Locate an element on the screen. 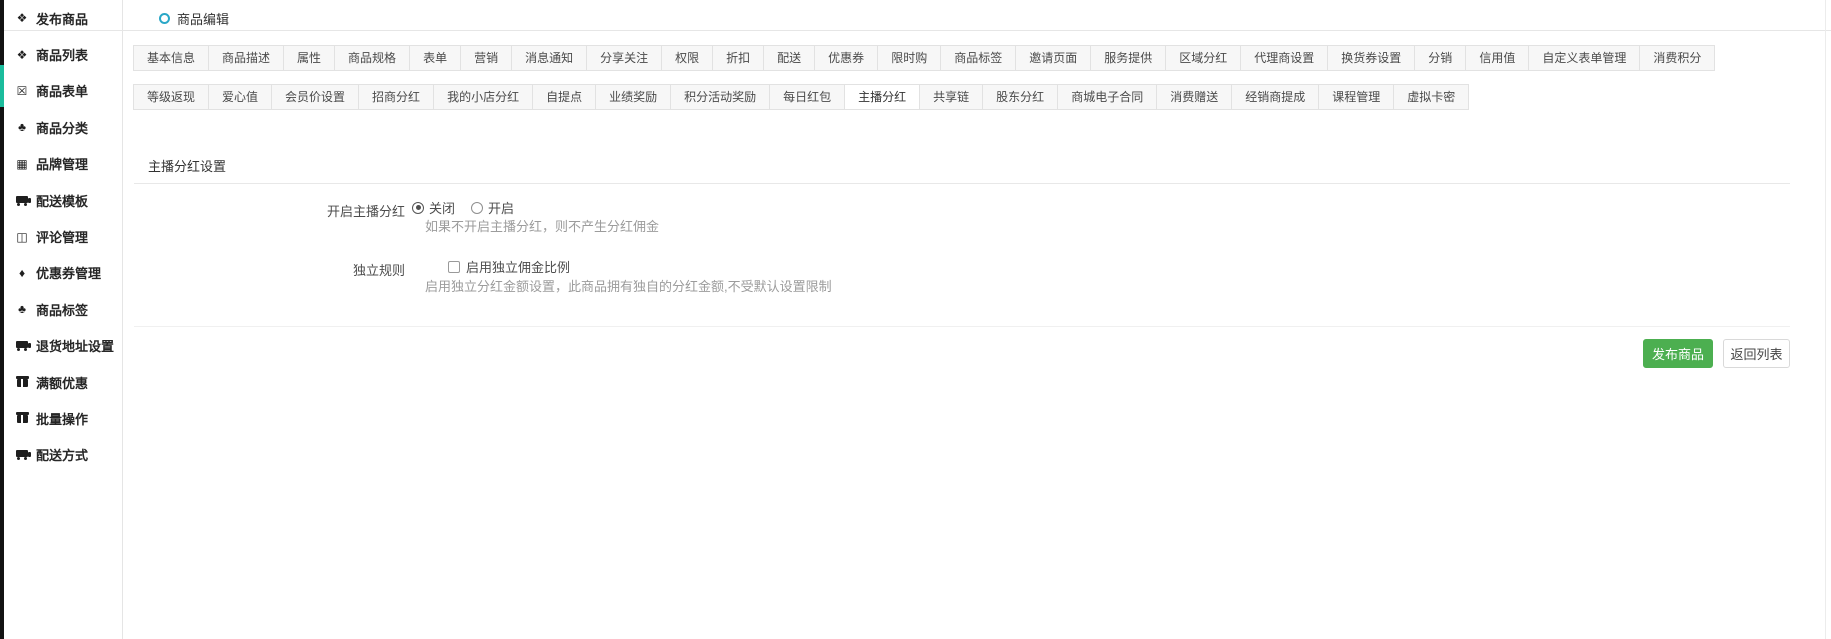  sidebar-item-full-discount: 满额优惠 is located at coordinates (63, 382).